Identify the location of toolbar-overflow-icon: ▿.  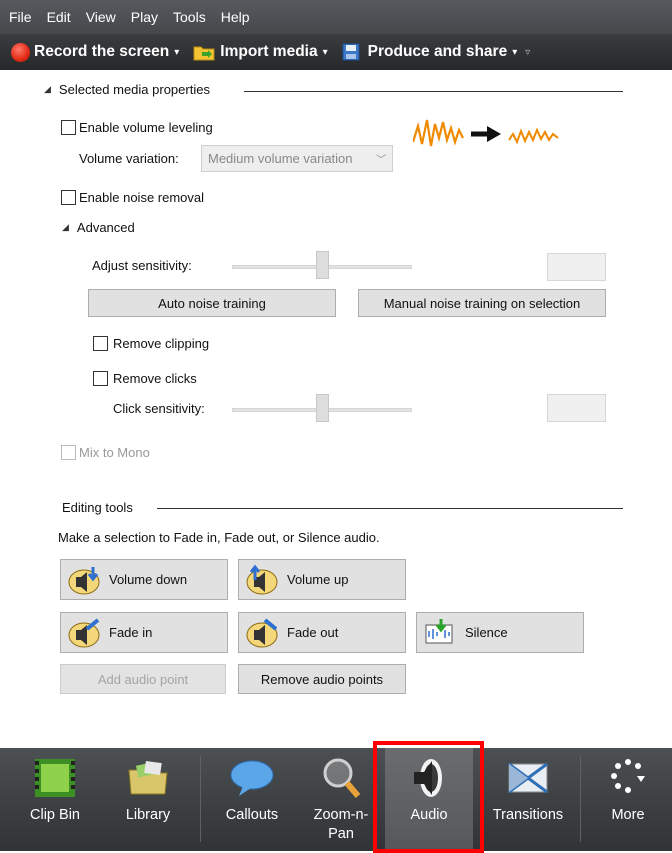
(527, 52).